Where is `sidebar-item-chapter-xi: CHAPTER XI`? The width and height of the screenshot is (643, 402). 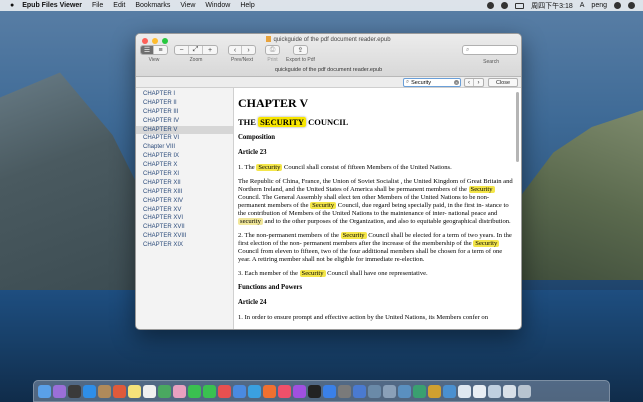
sidebar-item-chapter-xi: CHAPTER XI is located at coordinates (184, 174).